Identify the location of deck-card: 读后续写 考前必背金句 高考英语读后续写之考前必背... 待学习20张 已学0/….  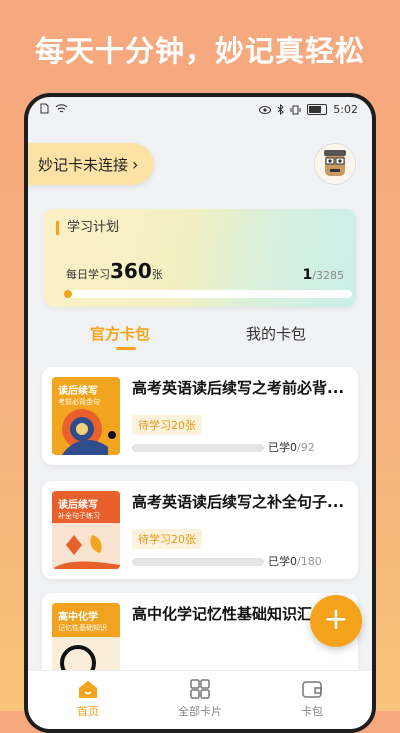
(200, 416).